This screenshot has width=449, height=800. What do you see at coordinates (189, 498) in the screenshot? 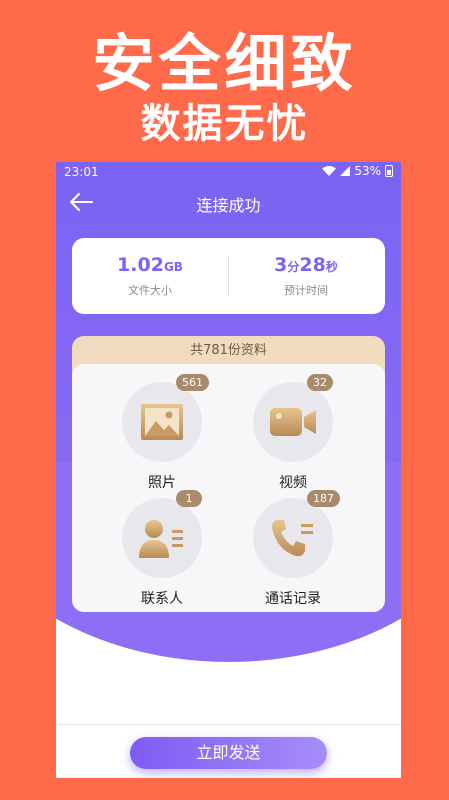
I see `contacts-count-badge: 1` at bounding box center [189, 498].